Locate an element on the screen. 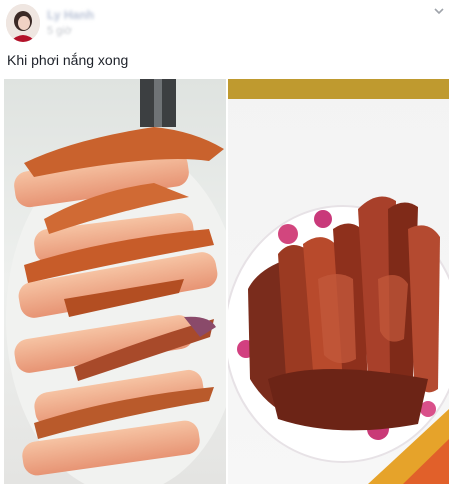 The height and width of the screenshot is (484, 450). author-name: Ly Hanh is located at coordinates (70, 15).